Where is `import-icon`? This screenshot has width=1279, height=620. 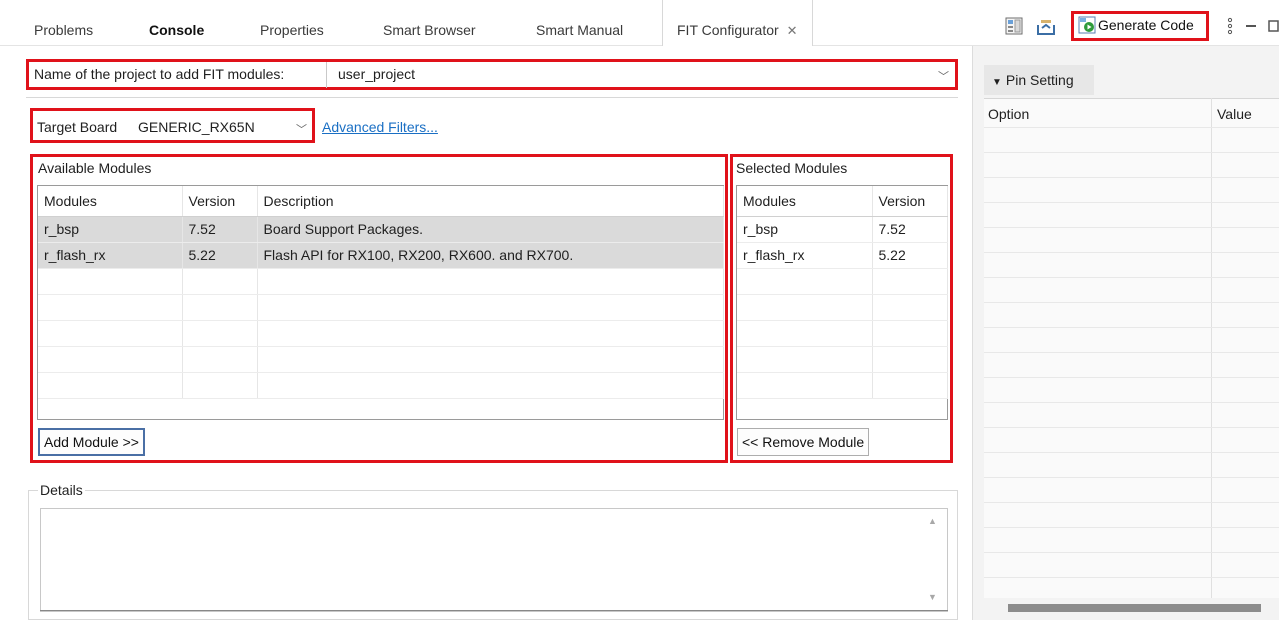
import-icon is located at coordinates (1046, 26).